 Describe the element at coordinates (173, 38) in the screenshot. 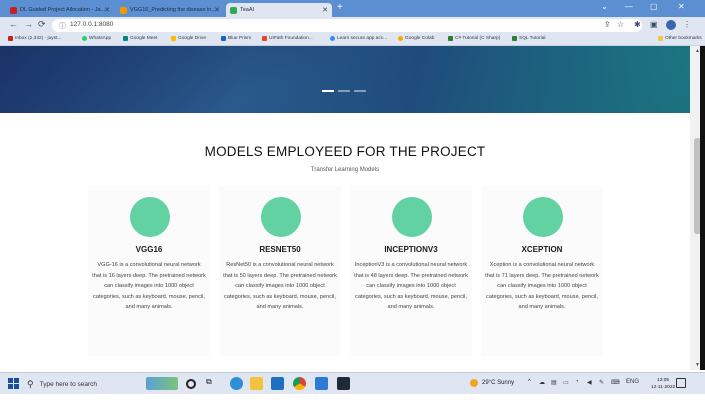

I see `google-drive-icon` at that location.